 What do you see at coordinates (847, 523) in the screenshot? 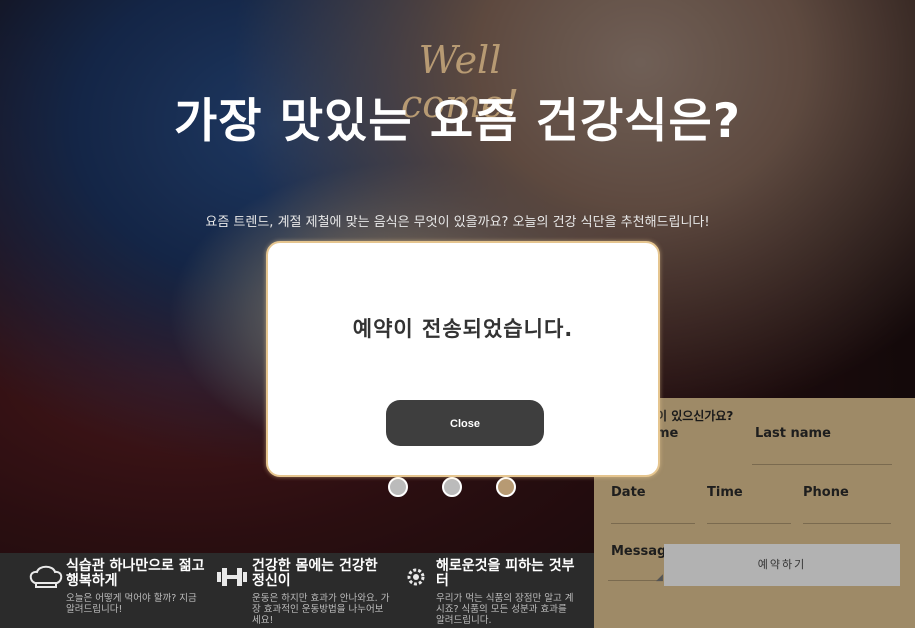
I see `phone-field` at bounding box center [847, 523].